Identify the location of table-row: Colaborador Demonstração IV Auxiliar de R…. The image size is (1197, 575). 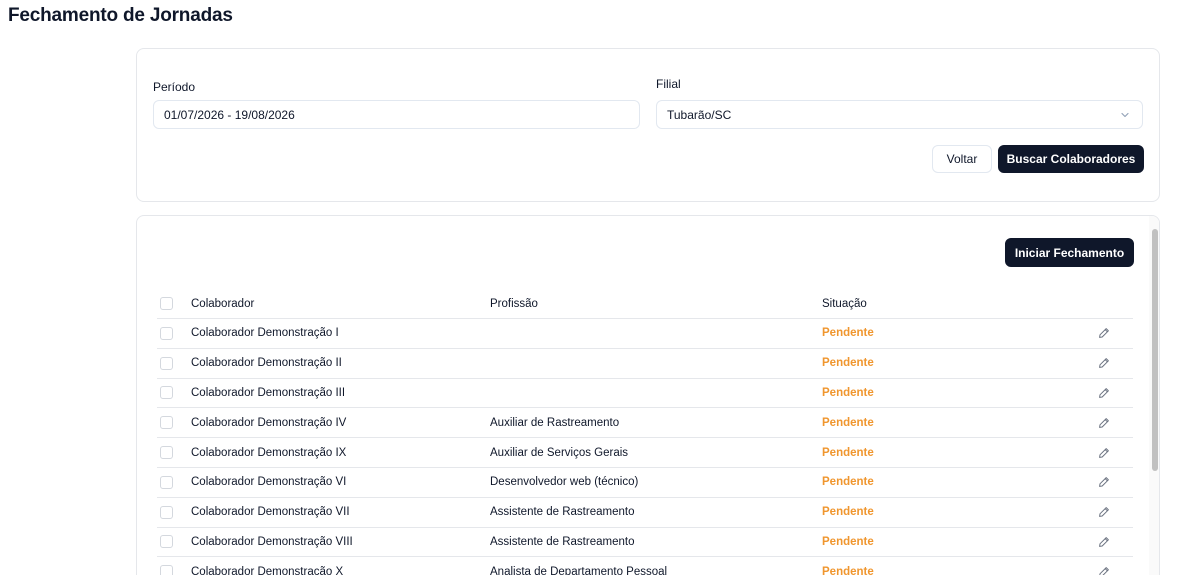
(645, 423).